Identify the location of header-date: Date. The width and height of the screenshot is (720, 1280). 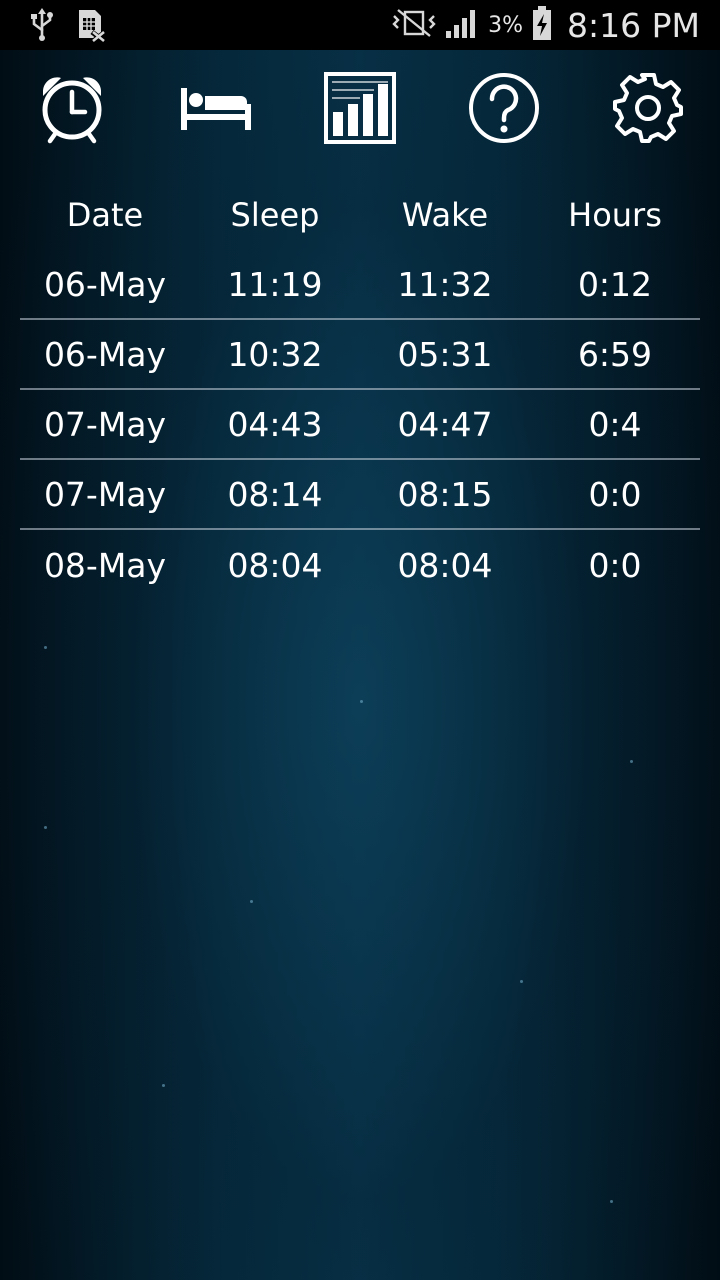
(105, 215).